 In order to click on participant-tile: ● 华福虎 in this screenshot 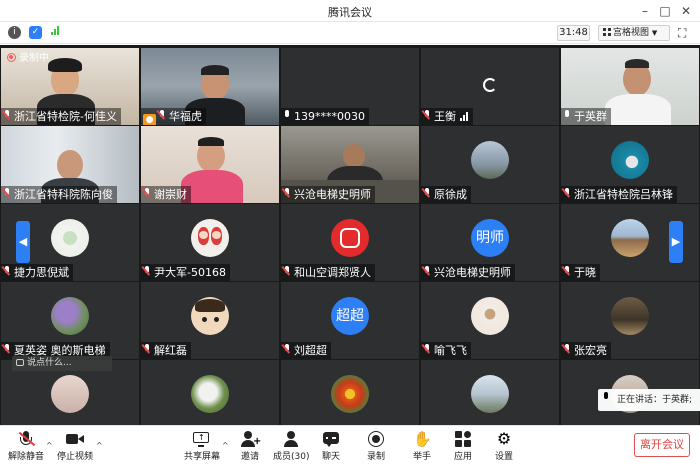, I will do `click(210, 86)`.